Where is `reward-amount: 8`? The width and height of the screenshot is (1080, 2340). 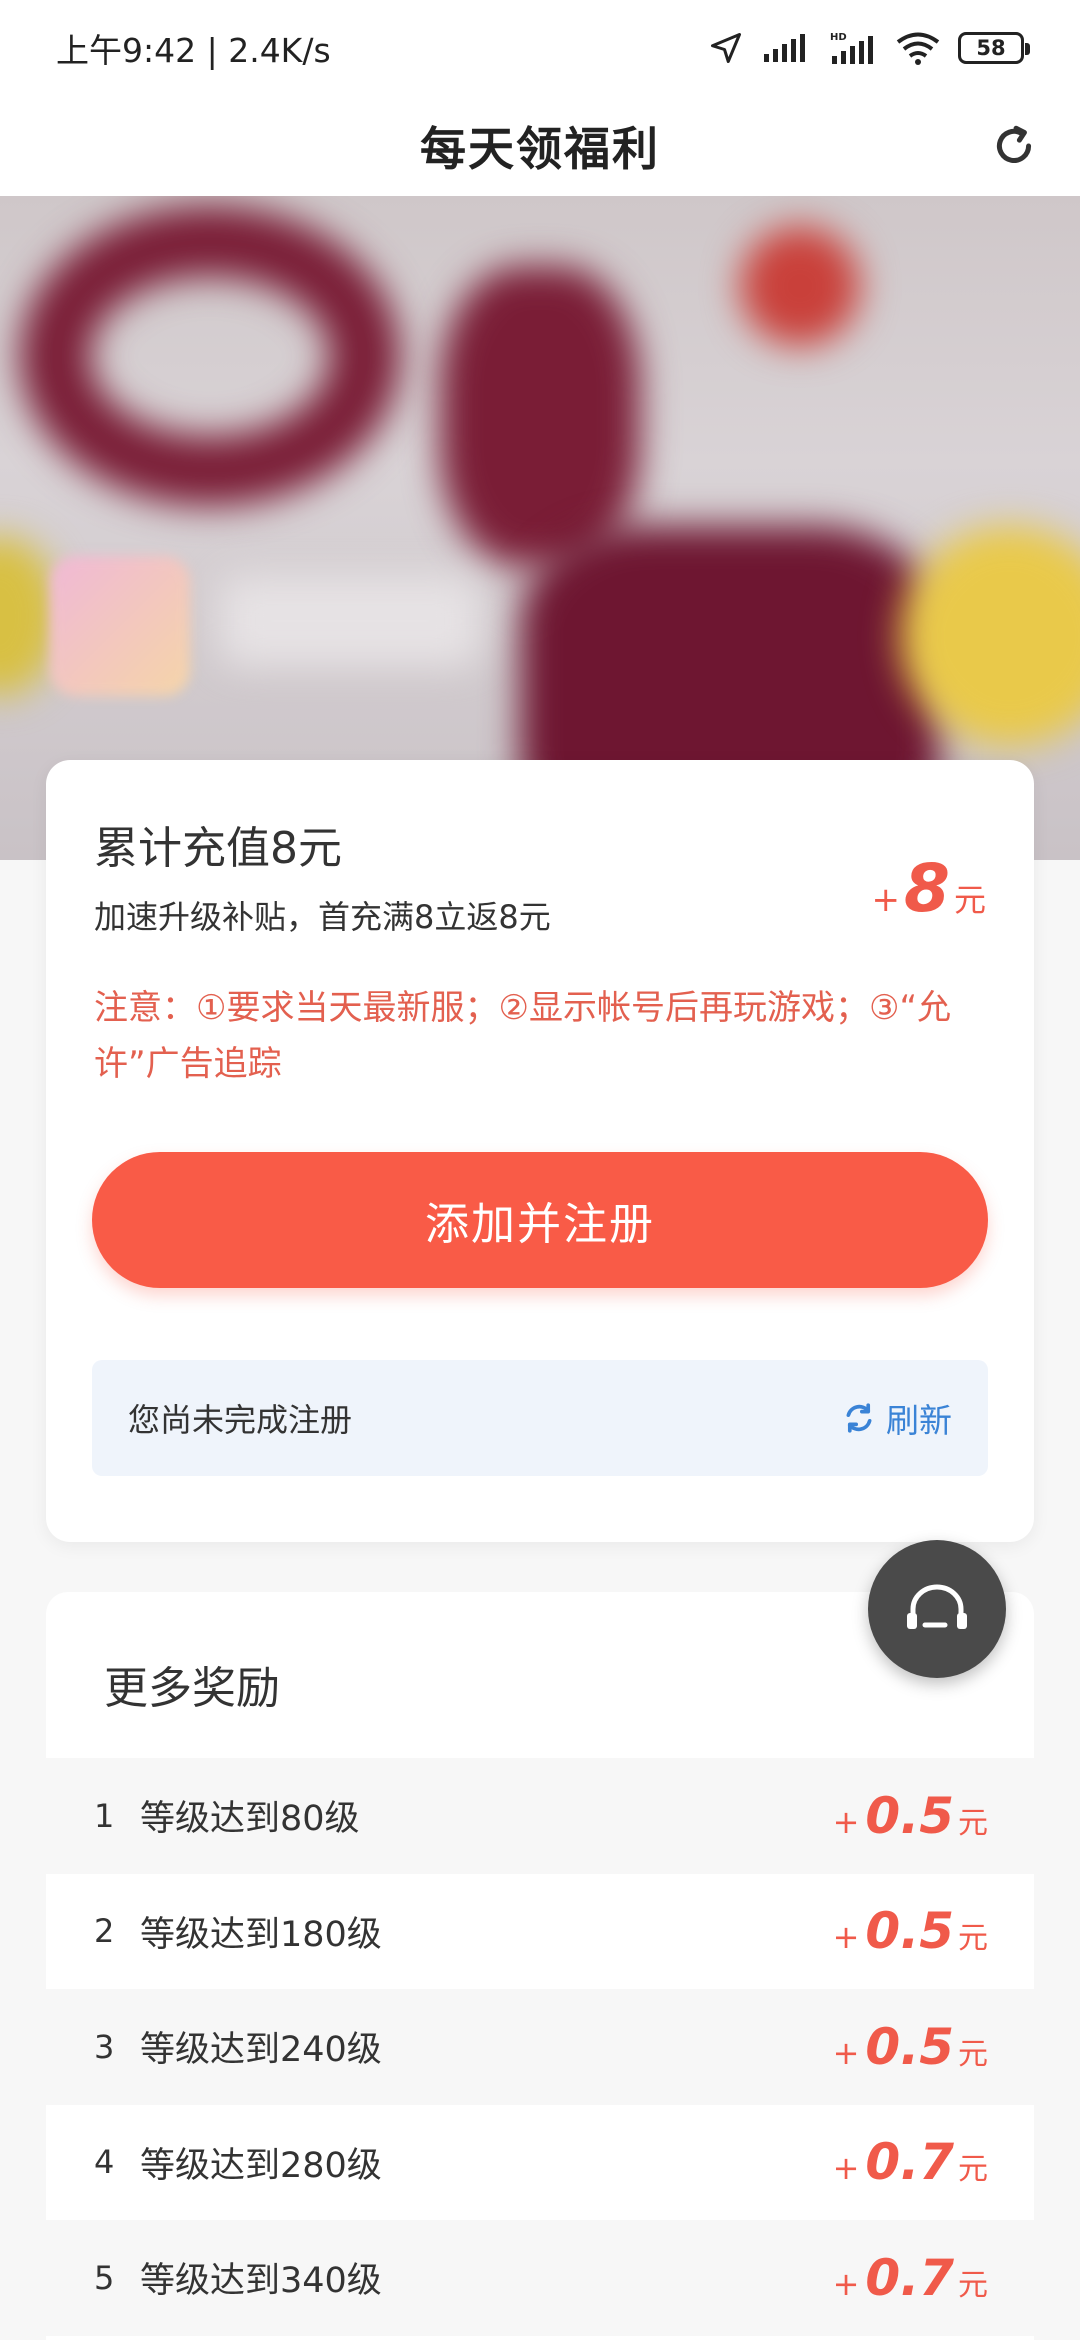 reward-amount: 8 is located at coordinates (927, 888).